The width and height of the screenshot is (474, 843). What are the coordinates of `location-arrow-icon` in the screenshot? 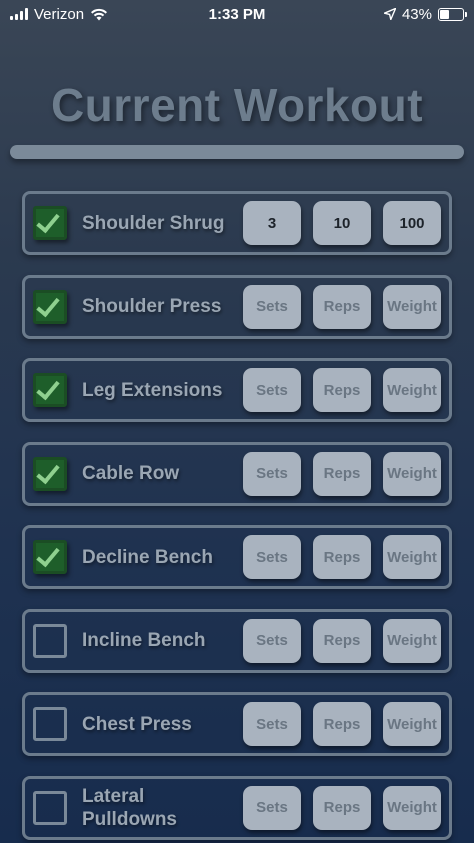 It's located at (389, 14).